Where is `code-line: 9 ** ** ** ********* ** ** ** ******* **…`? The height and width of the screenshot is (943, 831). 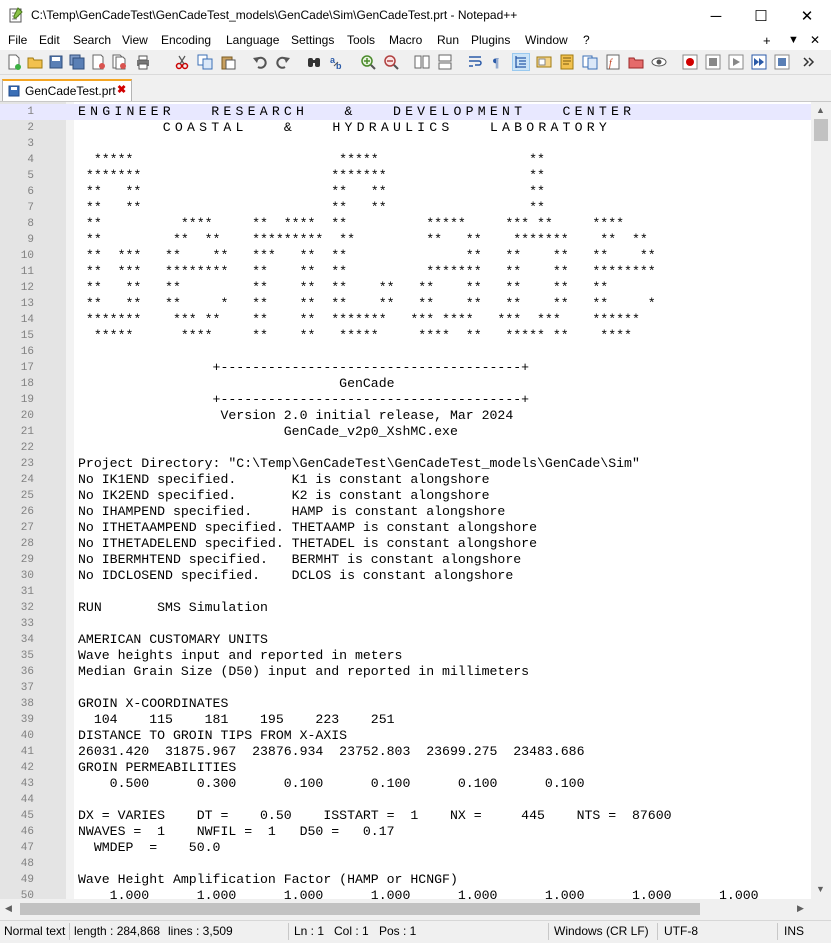
code-line: 9 ** ** ** ********* ** ** ** ******* **… is located at coordinates (405, 240).